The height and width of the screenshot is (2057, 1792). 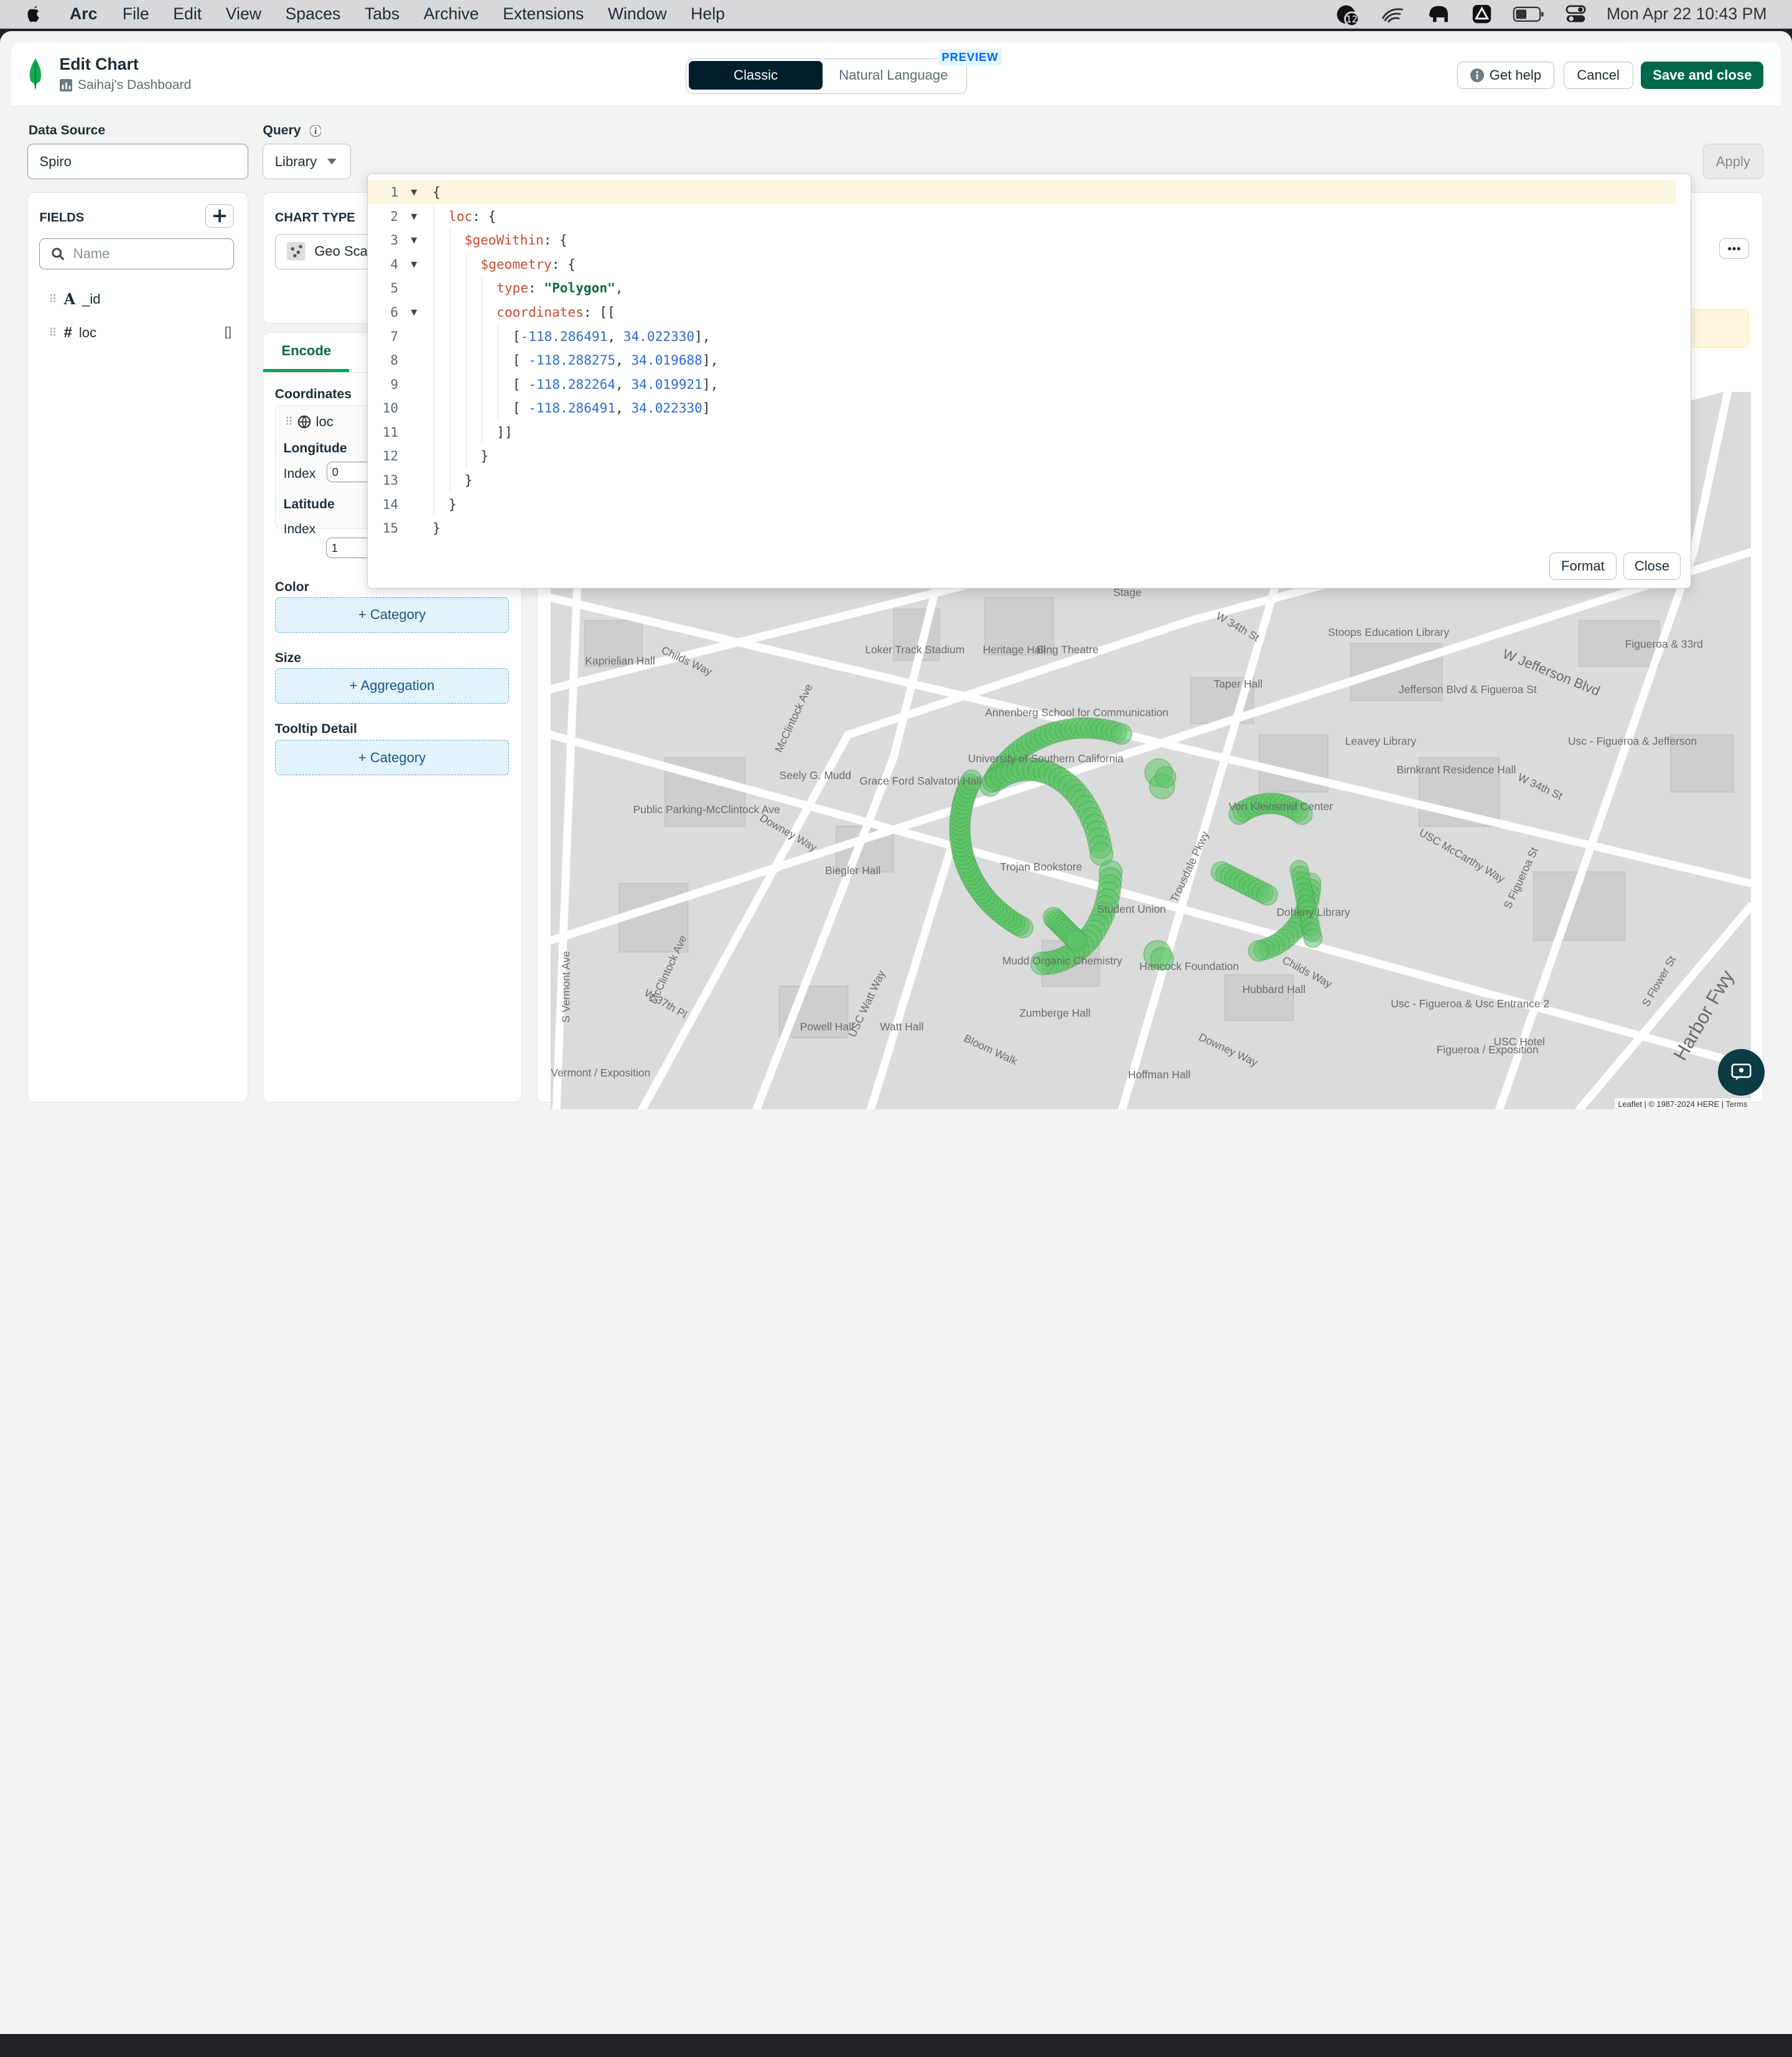 What do you see at coordinates (1022, 480) in the screenshot?
I see `code-line: 13}` at bounding box center [1022, 480].